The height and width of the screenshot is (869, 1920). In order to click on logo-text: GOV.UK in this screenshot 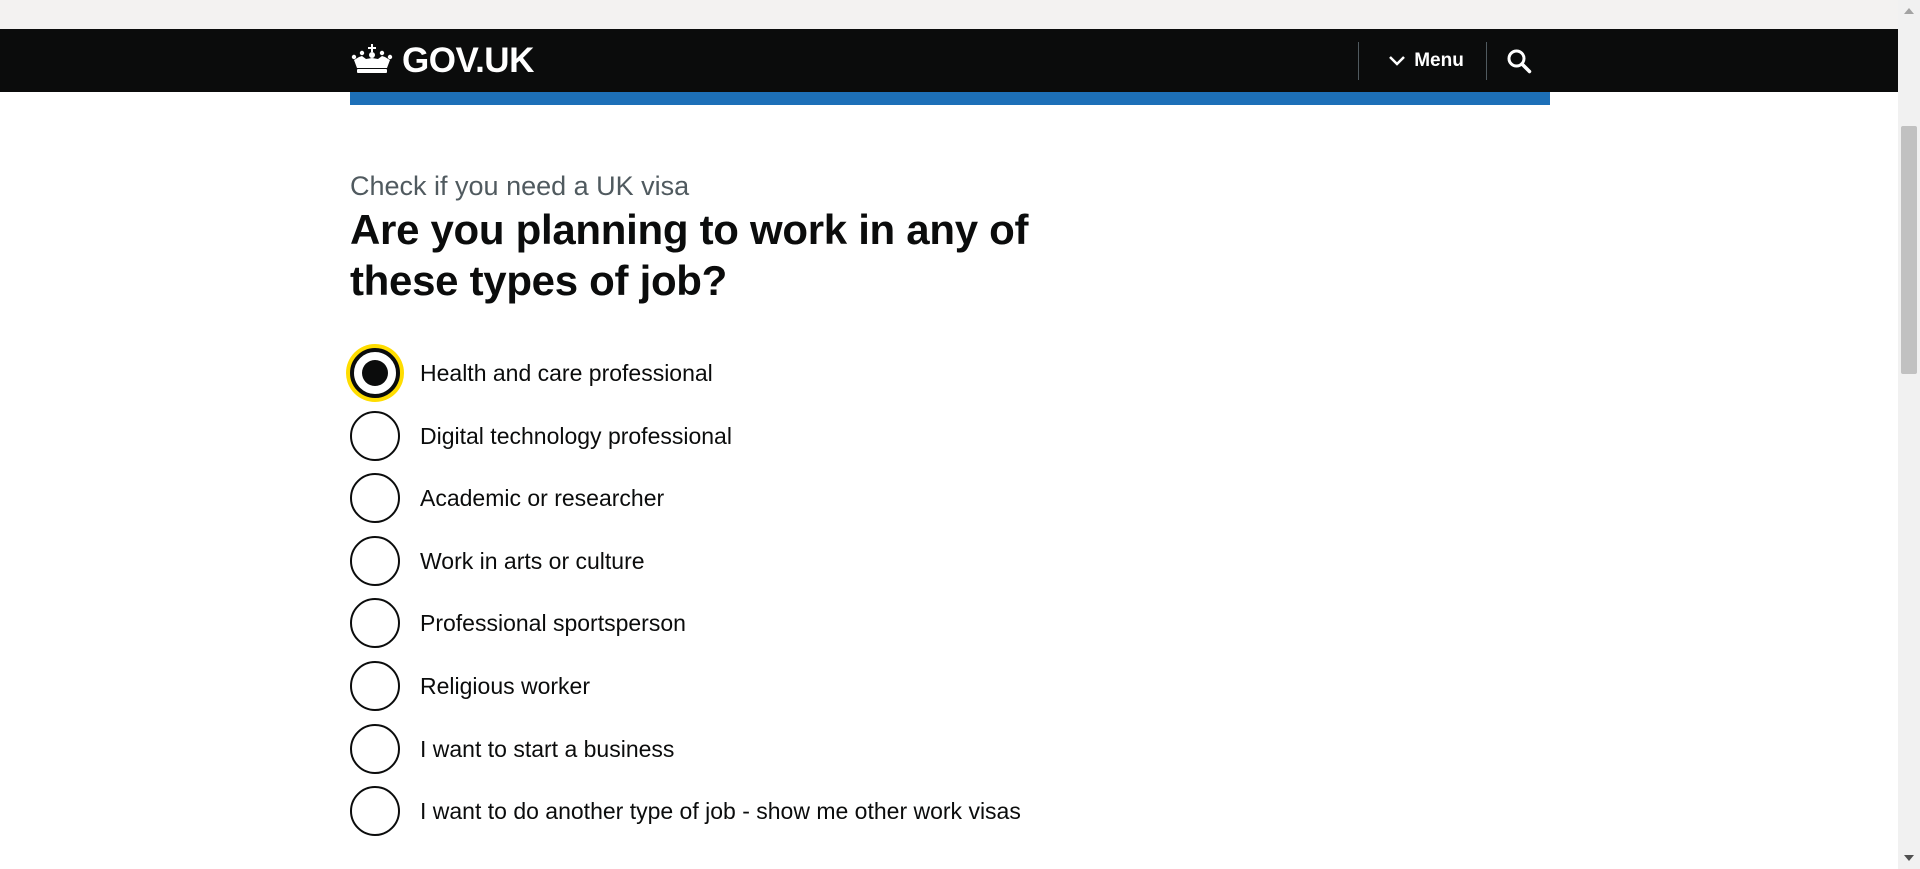, I will do `click(468, 60)`.